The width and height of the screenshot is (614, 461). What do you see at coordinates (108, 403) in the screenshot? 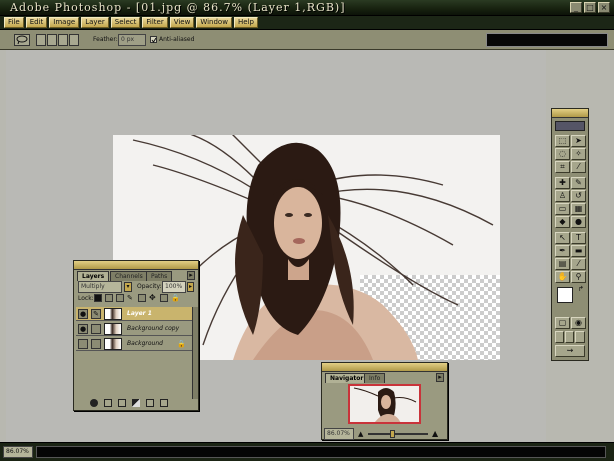
I see `mask-icon` at bounding box center [108, 403].